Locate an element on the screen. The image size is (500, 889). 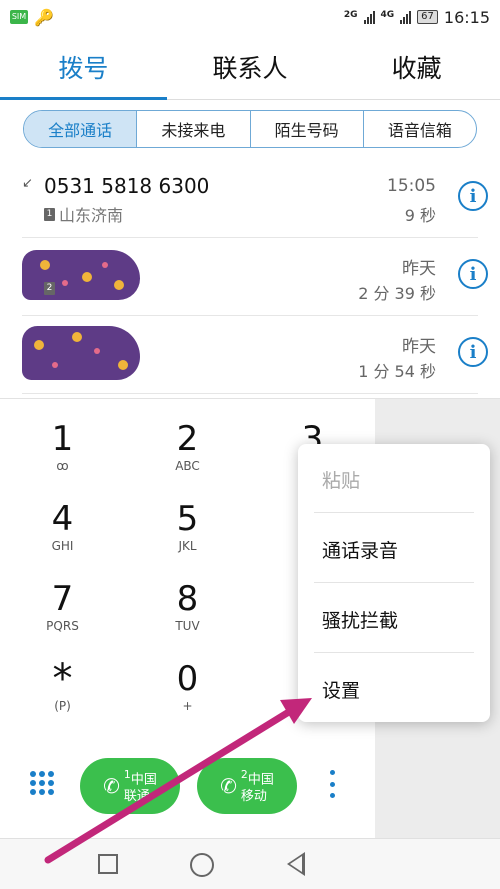
tab-dial: 拨号 is located at coordinates (83, 67).